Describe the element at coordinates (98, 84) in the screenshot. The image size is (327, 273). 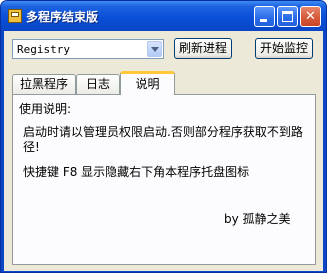
I see `tab-log: 日志` at that location.